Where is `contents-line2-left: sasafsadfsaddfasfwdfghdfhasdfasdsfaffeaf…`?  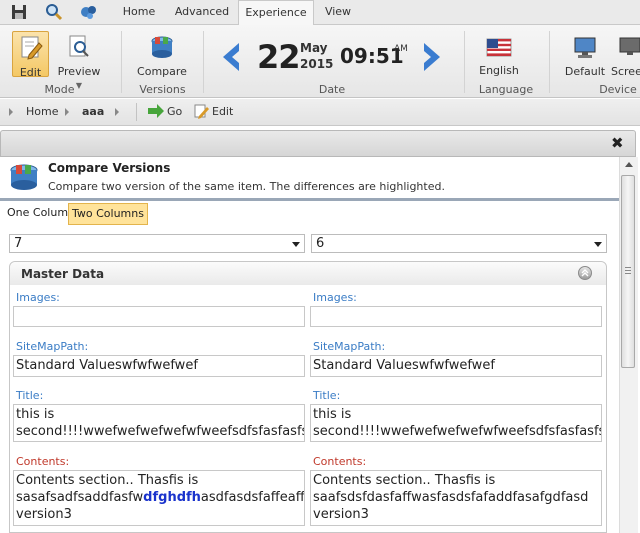 contents-line2-left: sasafsadfsaddfasfwdfghdfhasdfasdsfaffeaf… is located at coordinates (160, 497).